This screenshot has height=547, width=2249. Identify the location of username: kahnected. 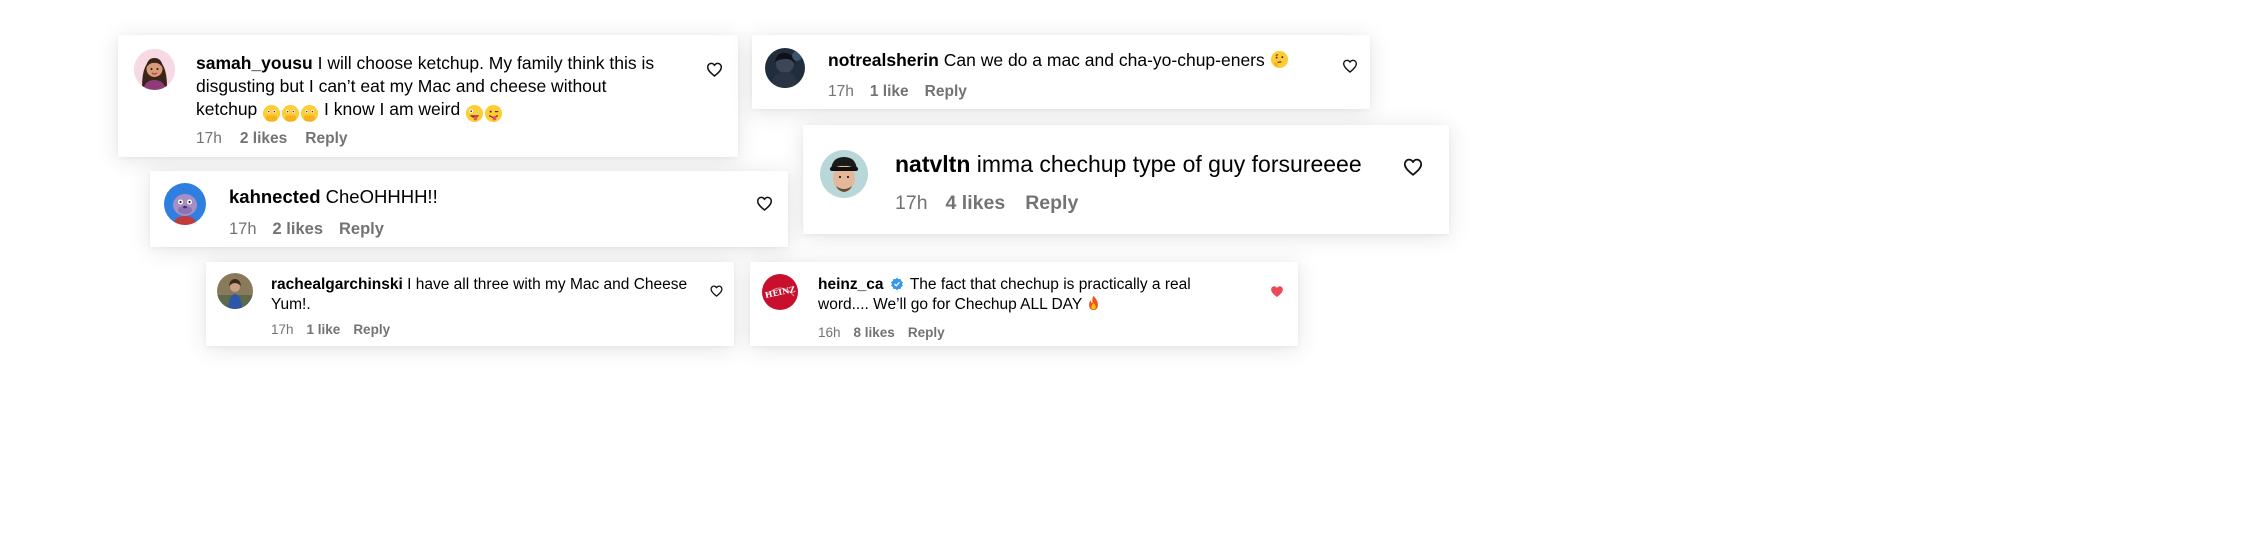
(275, 196).